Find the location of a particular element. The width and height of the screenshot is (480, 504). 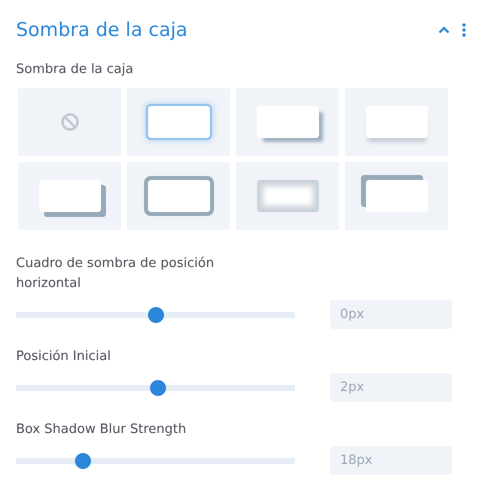

field-label: Cuadro de sombra de posición horizontal is located at coordinates (116, 274).